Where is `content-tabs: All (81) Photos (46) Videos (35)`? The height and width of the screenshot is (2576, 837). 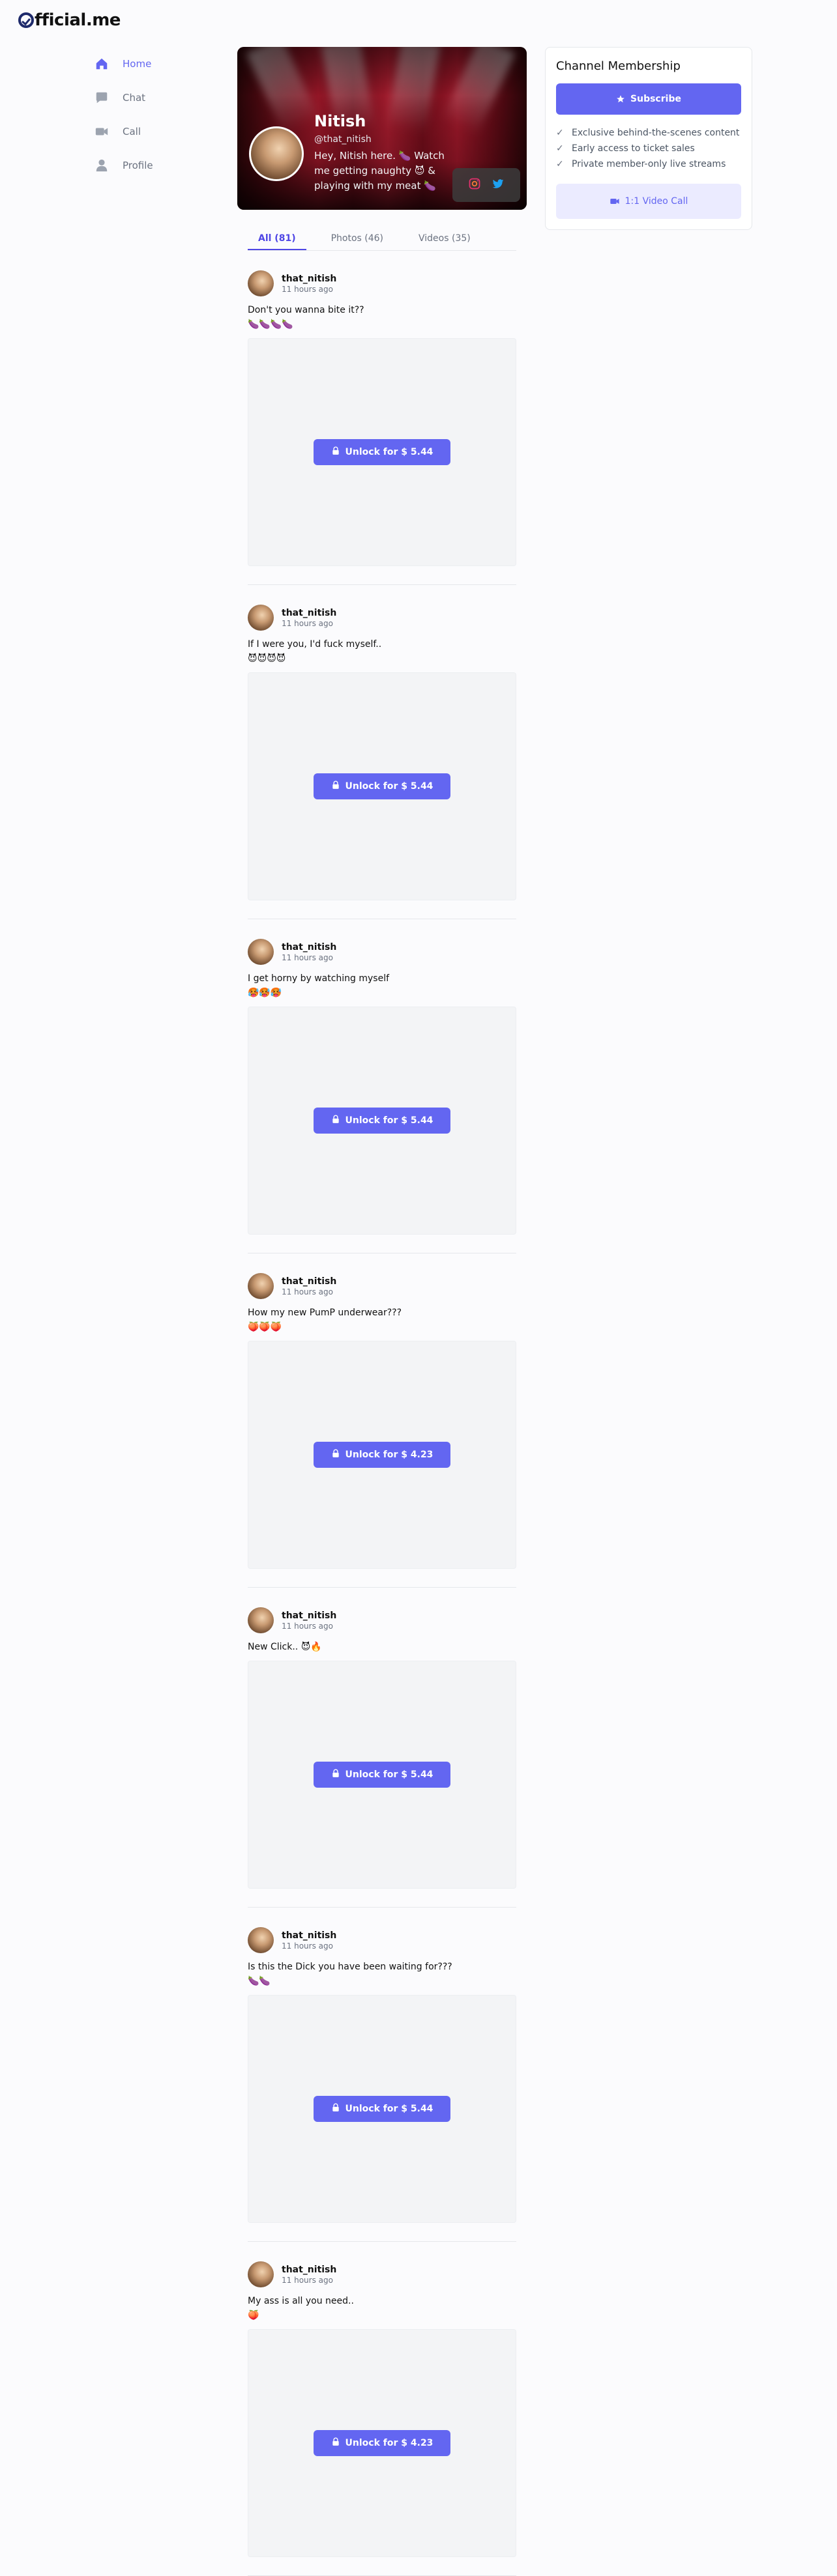 content-tabs: All (81) Photos (46) Videos (35) is located at coordinates (382, 242).